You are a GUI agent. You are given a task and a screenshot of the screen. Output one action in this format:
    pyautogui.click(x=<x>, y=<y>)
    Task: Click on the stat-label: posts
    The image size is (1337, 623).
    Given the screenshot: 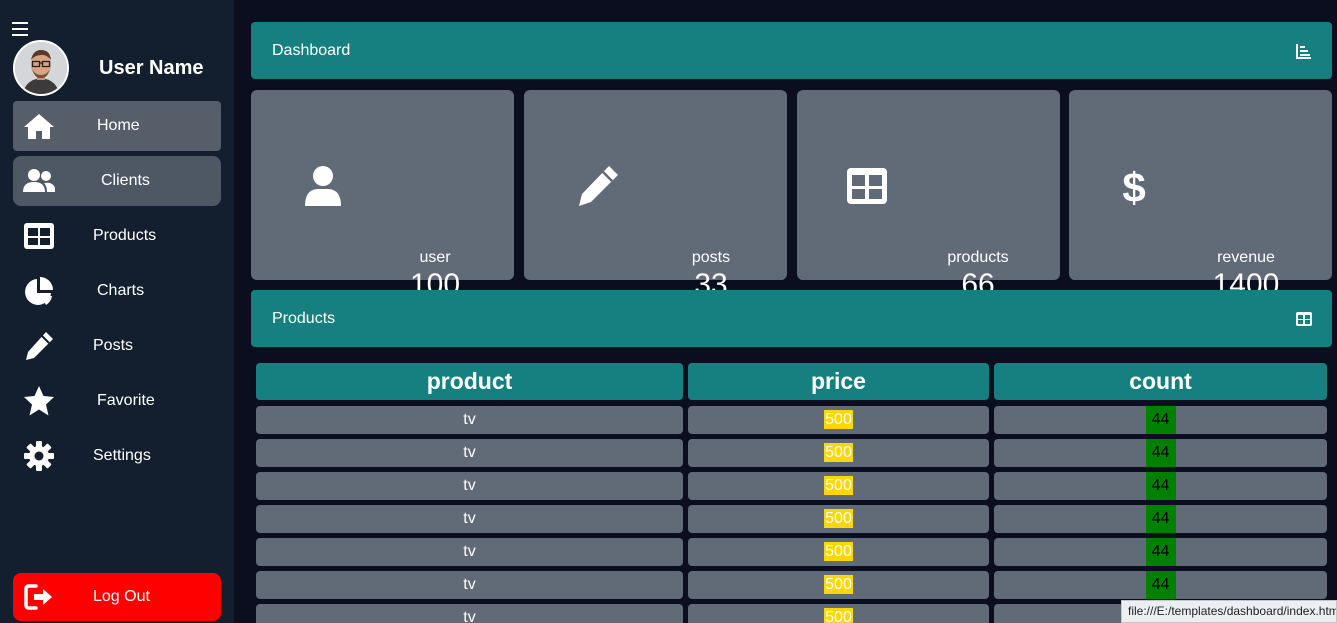 What is the action you would take?
    pyautogui.click(x=711, y=257)
    